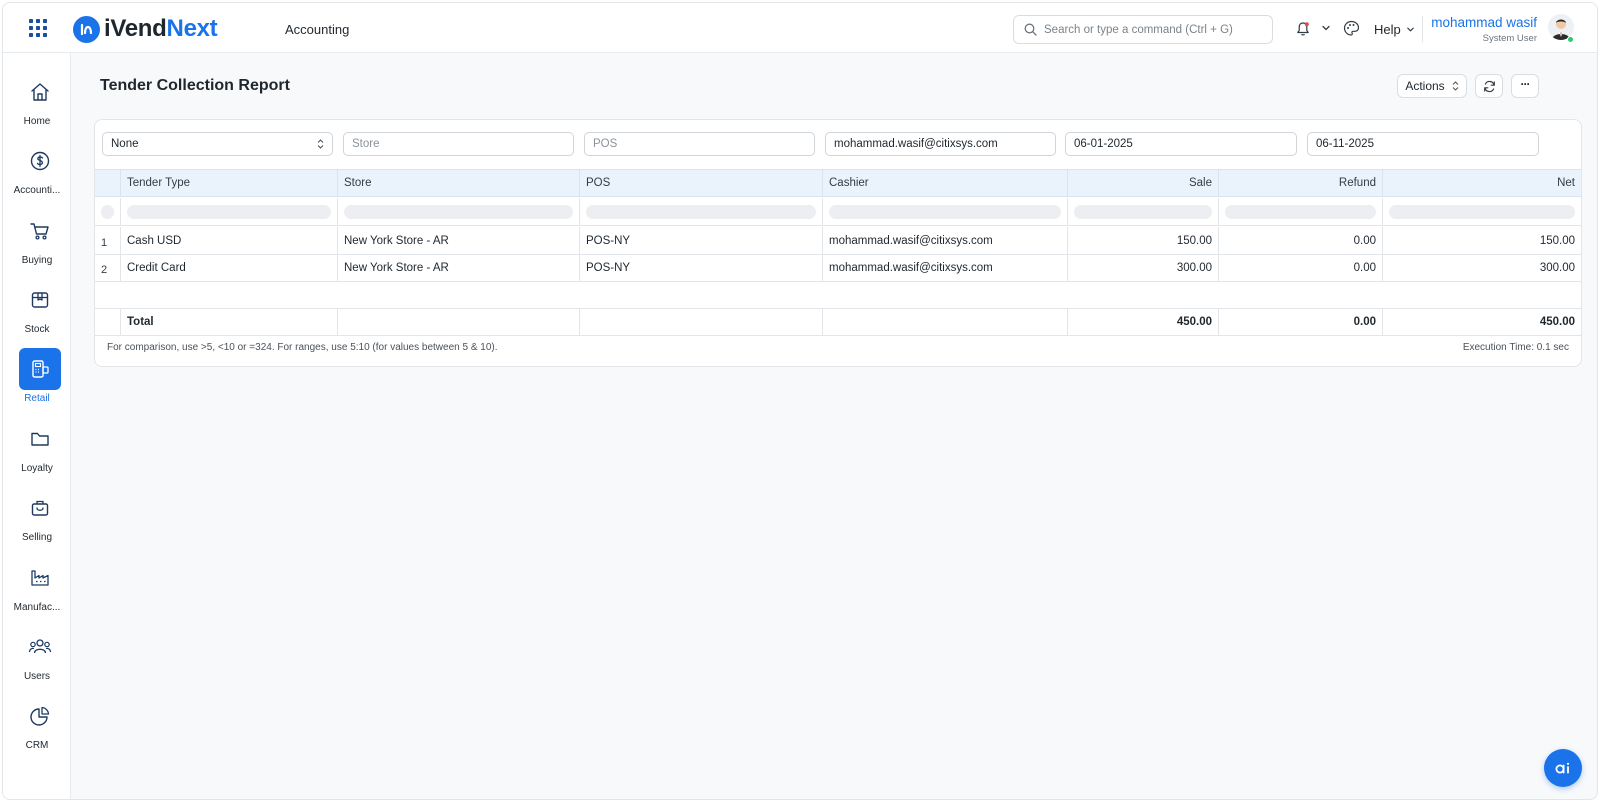  I want to click on filter-cell-pos, so click(701, 211).